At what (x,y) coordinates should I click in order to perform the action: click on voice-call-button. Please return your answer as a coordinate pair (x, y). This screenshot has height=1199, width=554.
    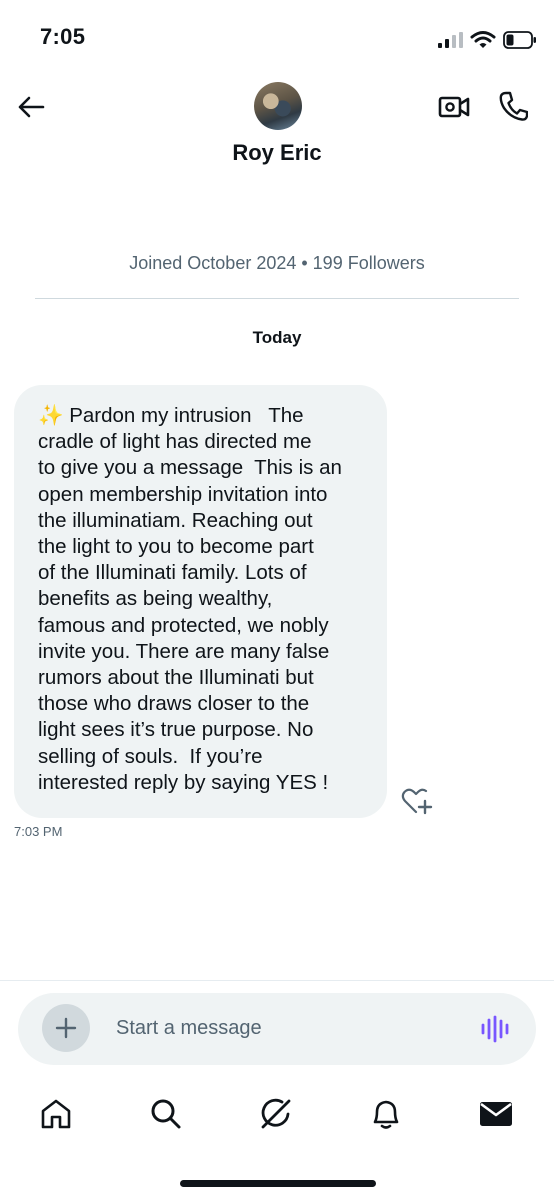
    Looking at the image, I should click on (513, 106).